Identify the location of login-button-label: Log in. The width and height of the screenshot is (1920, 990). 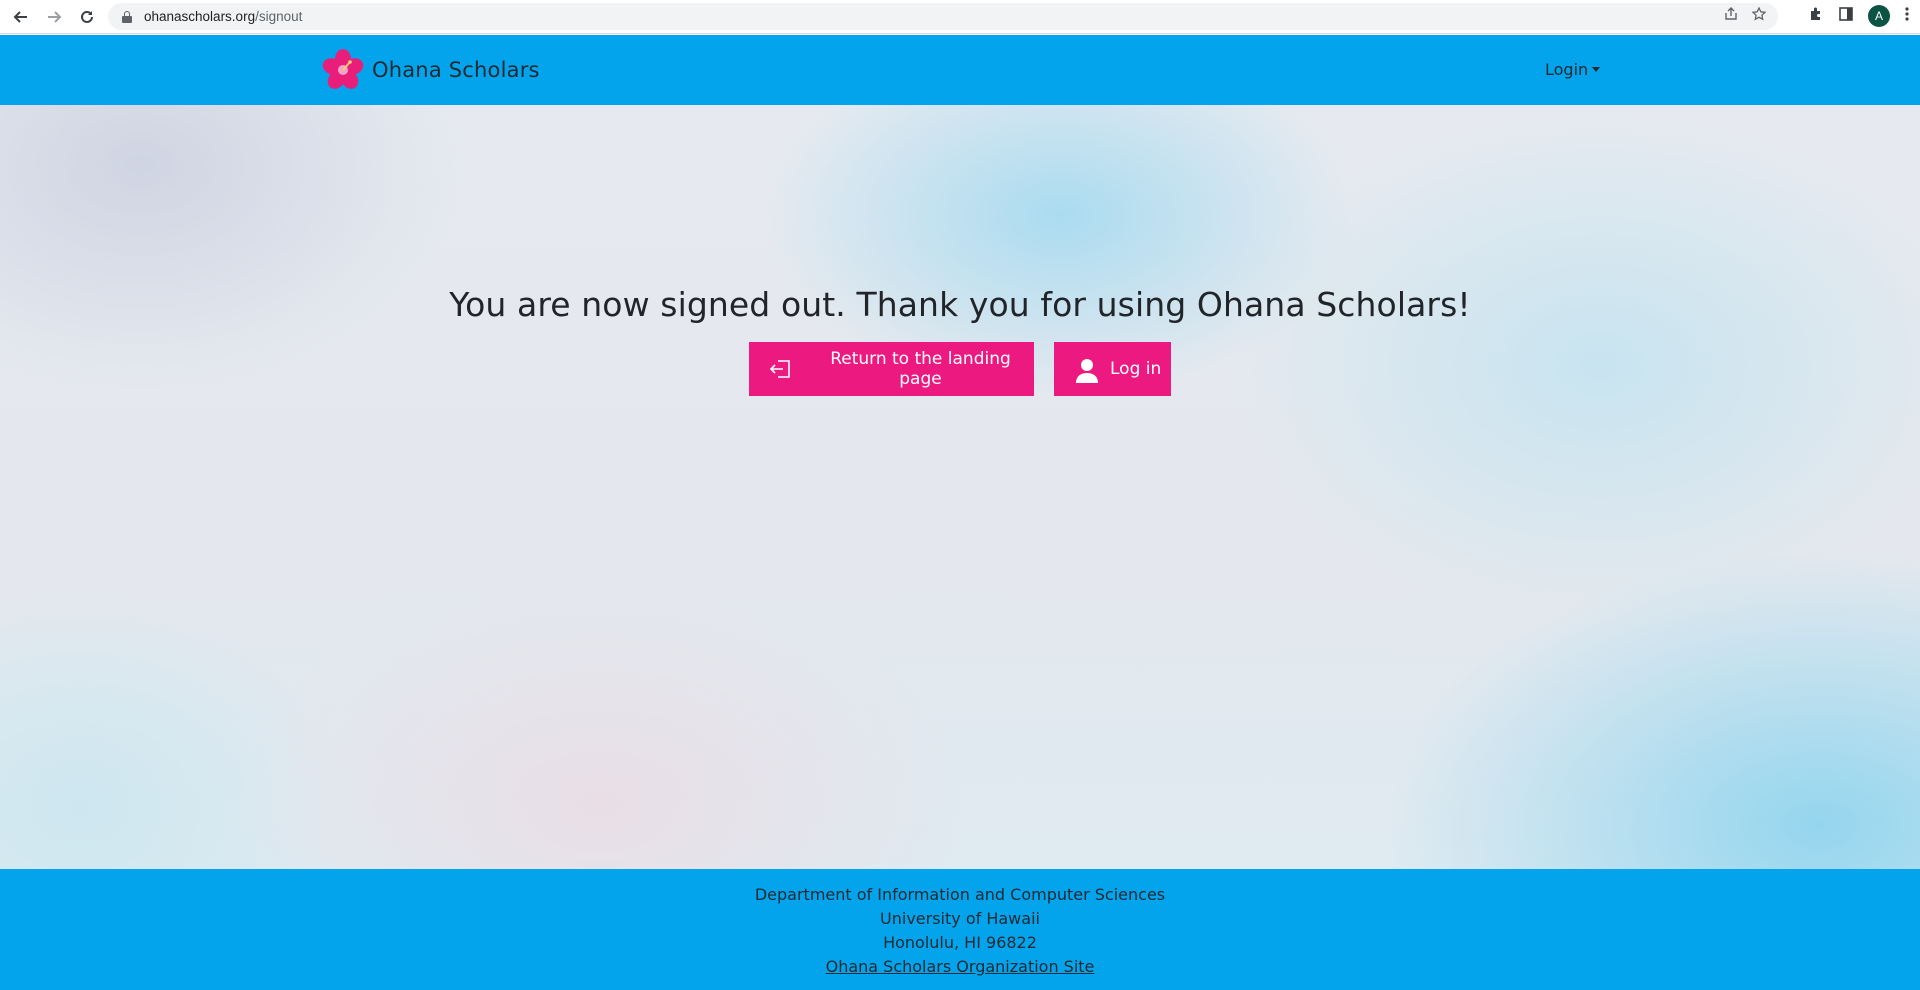
(1136, 369).